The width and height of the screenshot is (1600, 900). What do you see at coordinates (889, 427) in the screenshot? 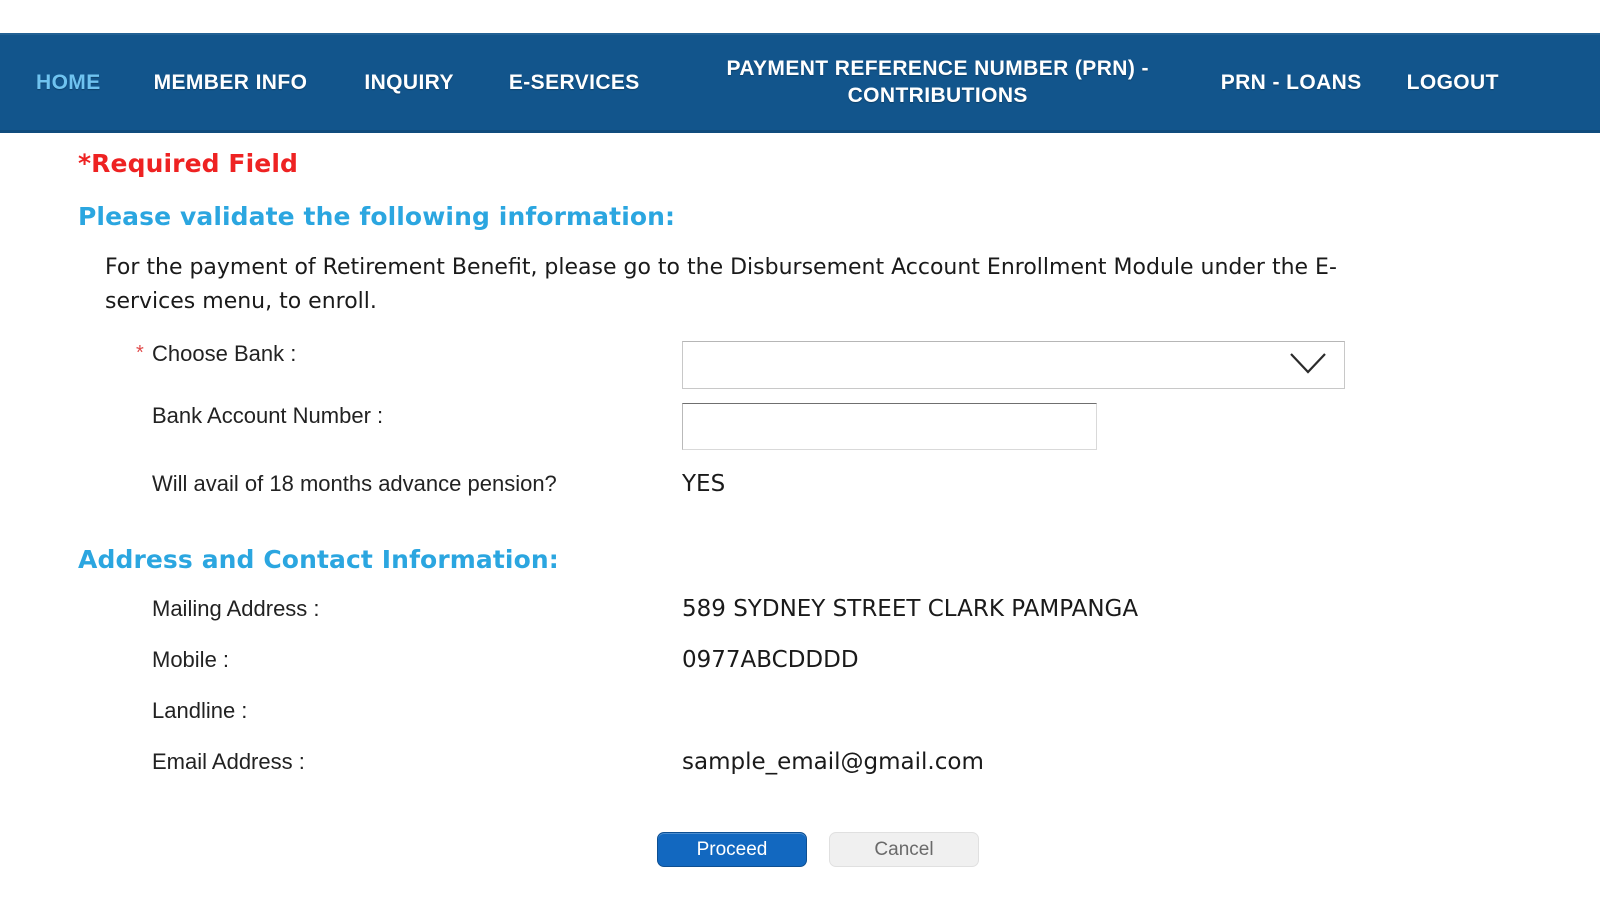
I see `bank-account-number-input` at bounding box center [889, 427].